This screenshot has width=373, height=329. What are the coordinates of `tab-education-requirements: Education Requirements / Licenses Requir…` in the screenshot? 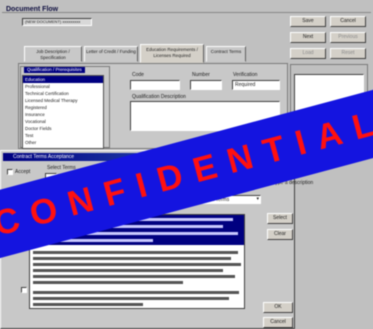 It's located at (172, 53).